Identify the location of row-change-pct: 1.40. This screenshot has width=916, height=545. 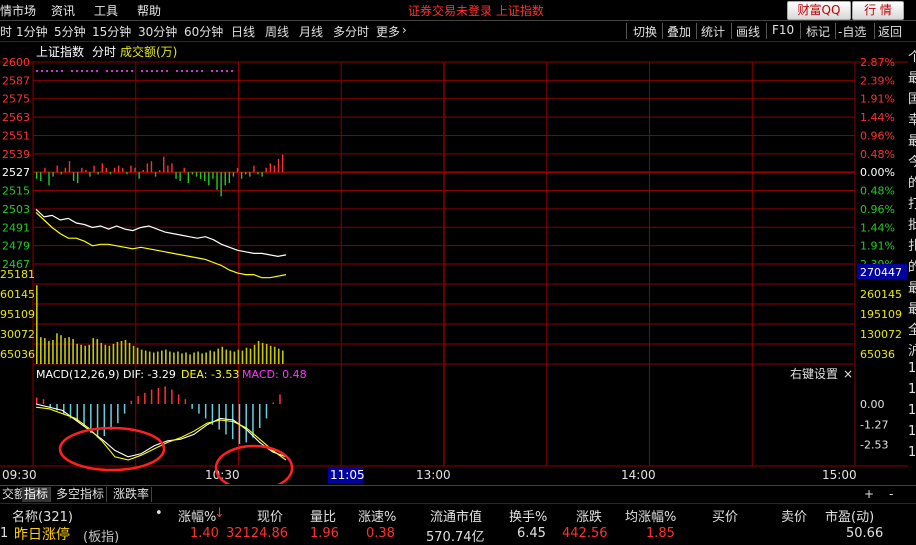
(204, 533).